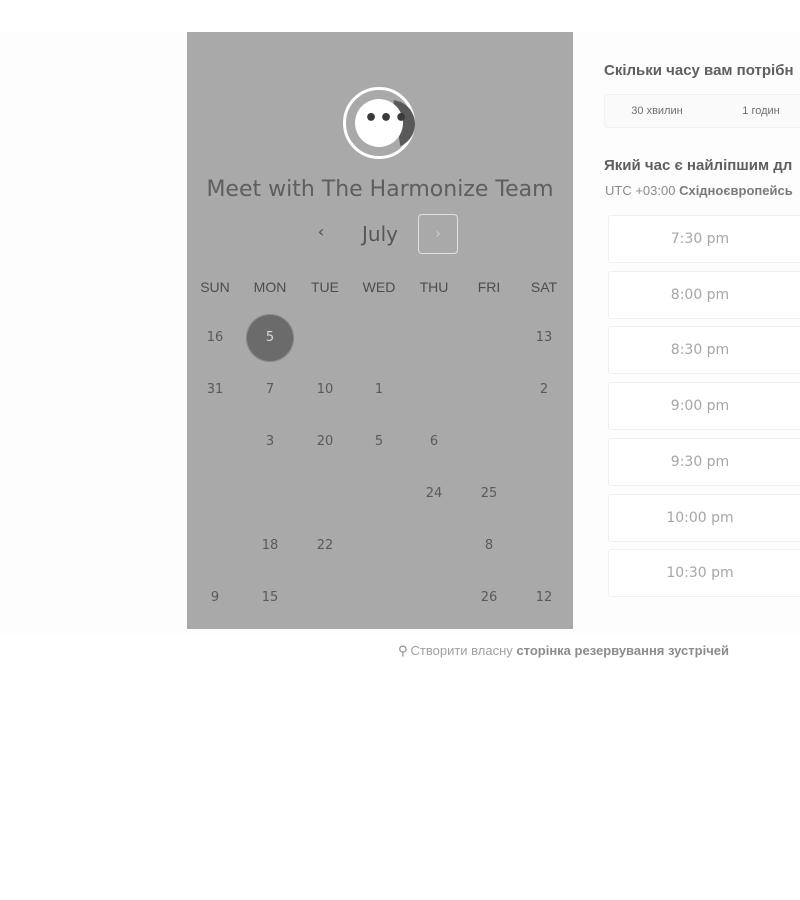  Describe the element at coordinates (325, 390) in the screenshot. I see `calendar-day: 10` at that location.